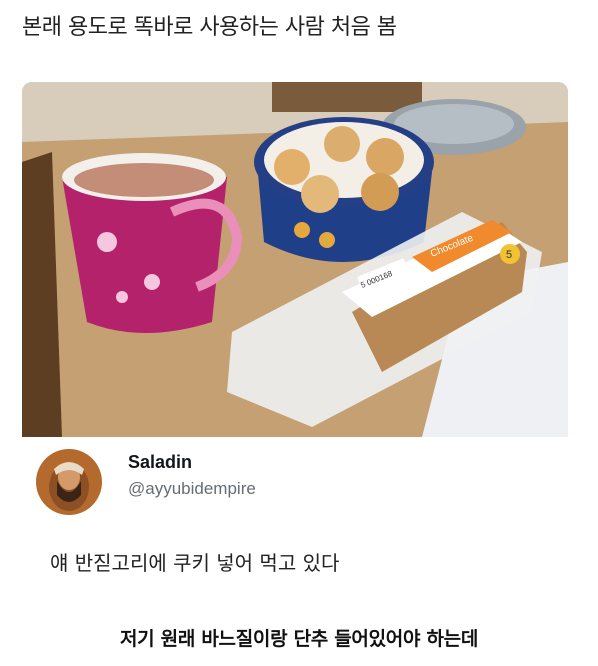 The image size is (598, 666). I want to click on cookie-tin, so click(344, 189).